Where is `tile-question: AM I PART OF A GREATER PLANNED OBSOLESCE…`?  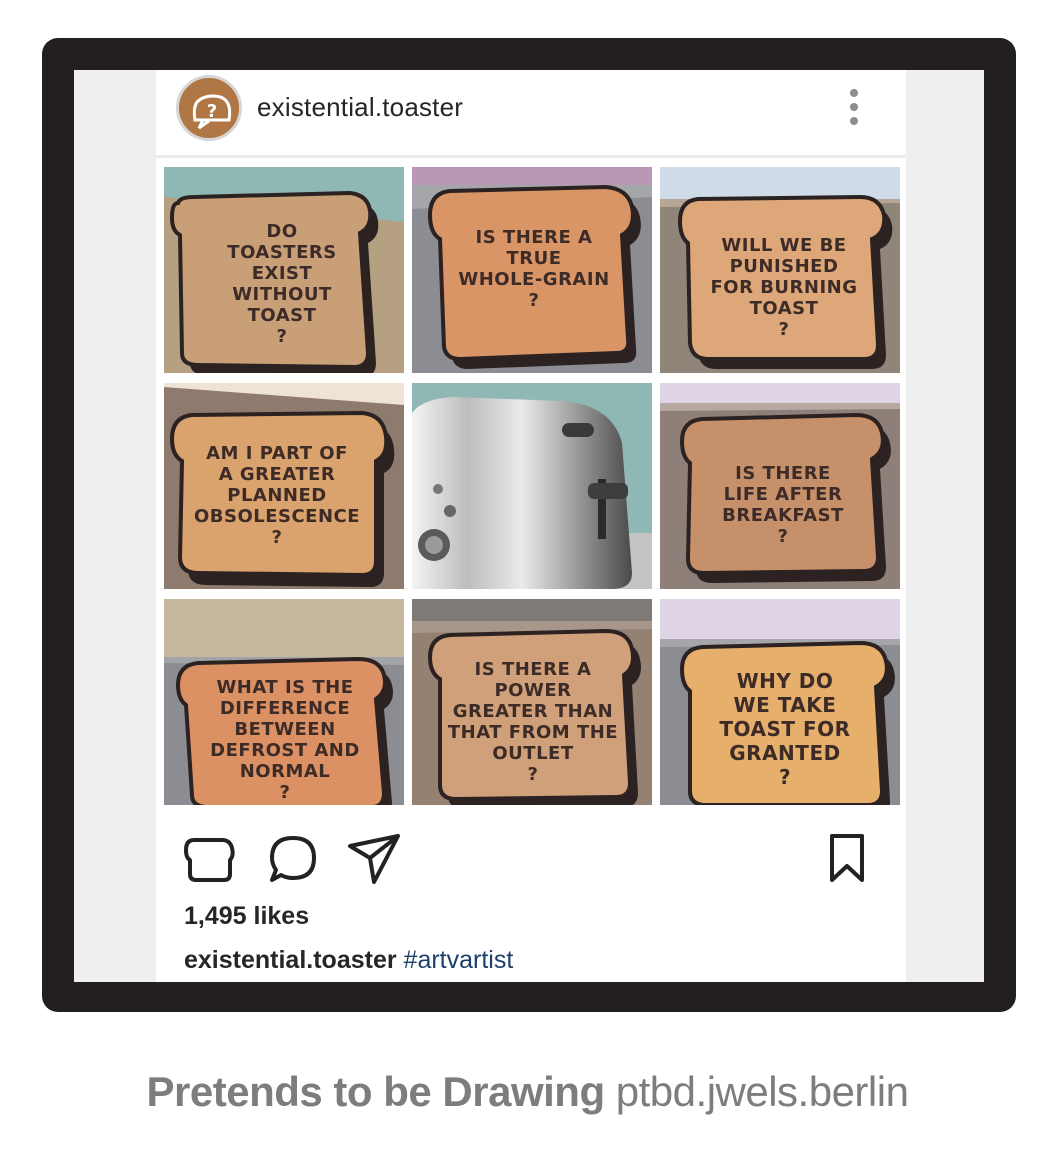
tile-question: AM I PART OF A GREATER PLANNED OBSOLESCE… is located at coordinates (277, 495).